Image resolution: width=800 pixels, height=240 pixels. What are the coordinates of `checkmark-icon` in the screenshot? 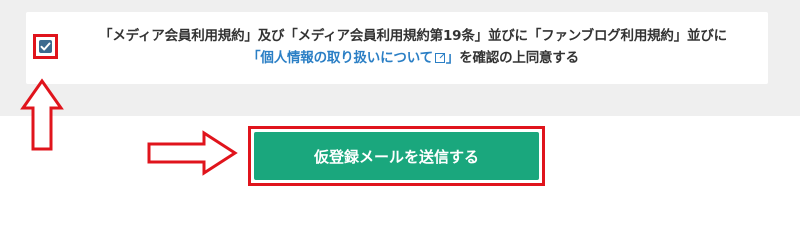 It's located at (45, 46).